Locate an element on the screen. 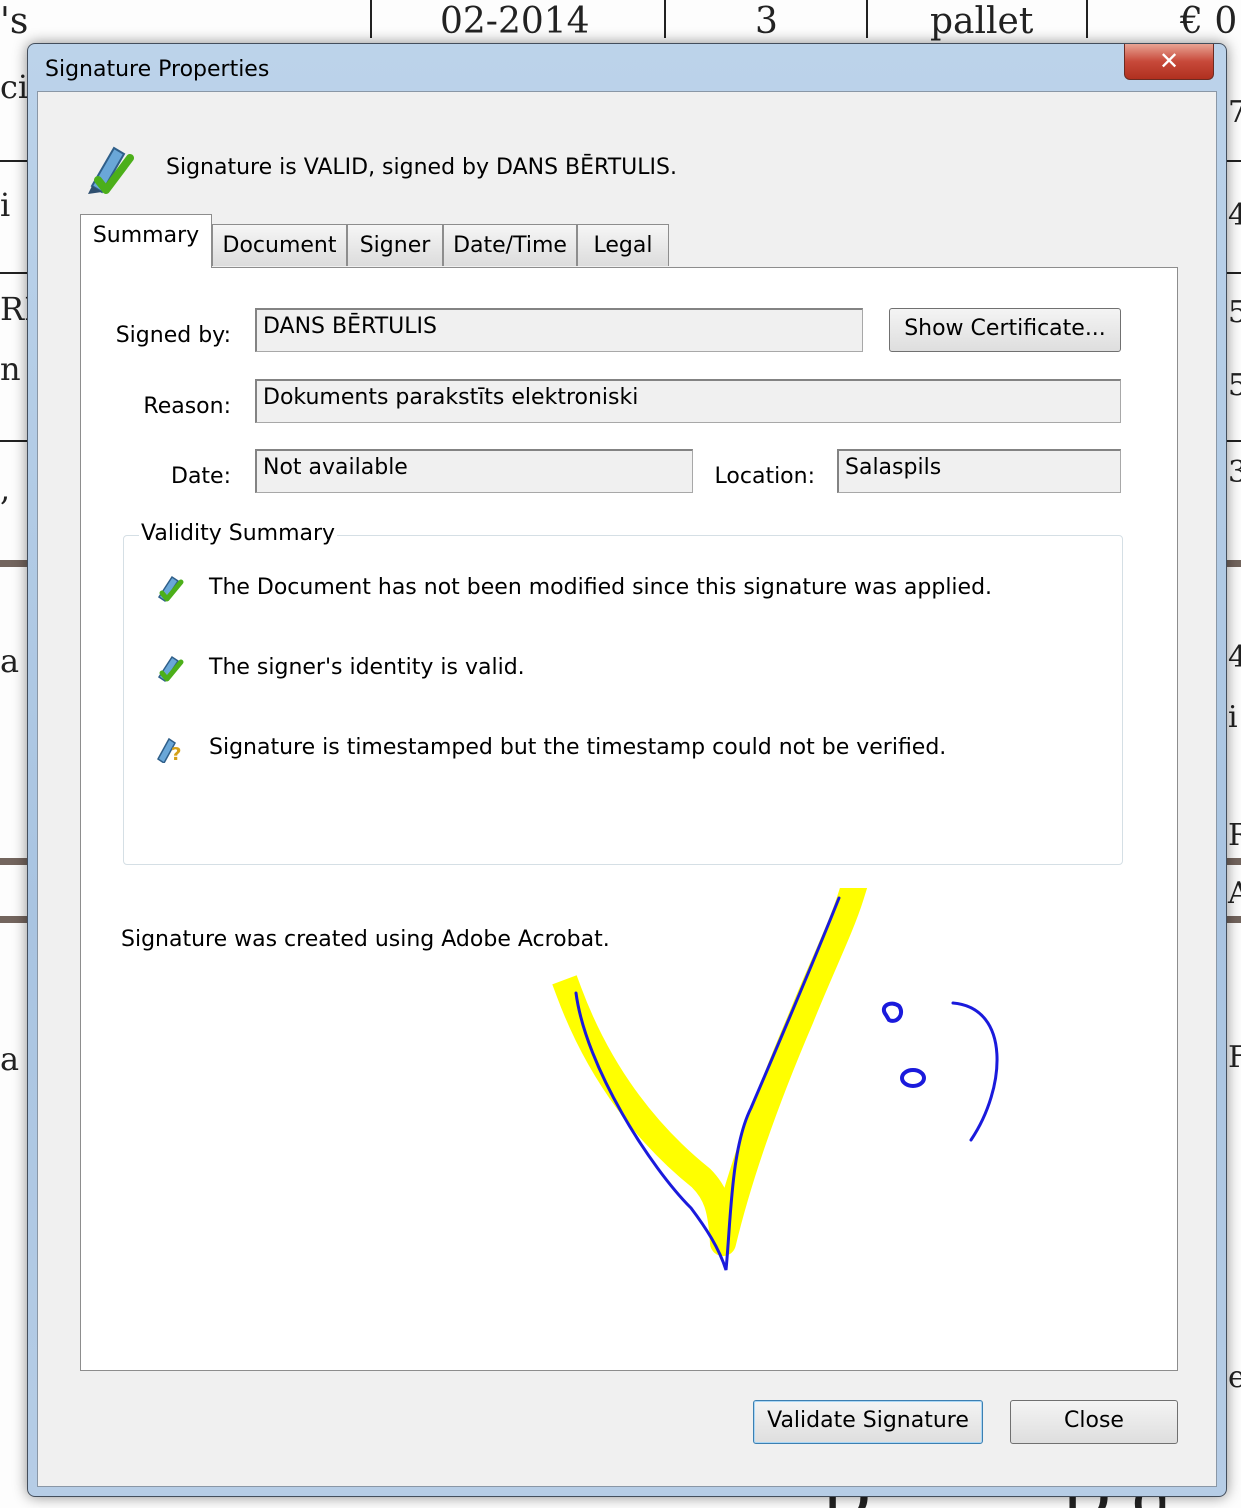 The height and width of the screenshot is (1508, 1241). tab-summary: Summary is located at coordinates (146, 241).